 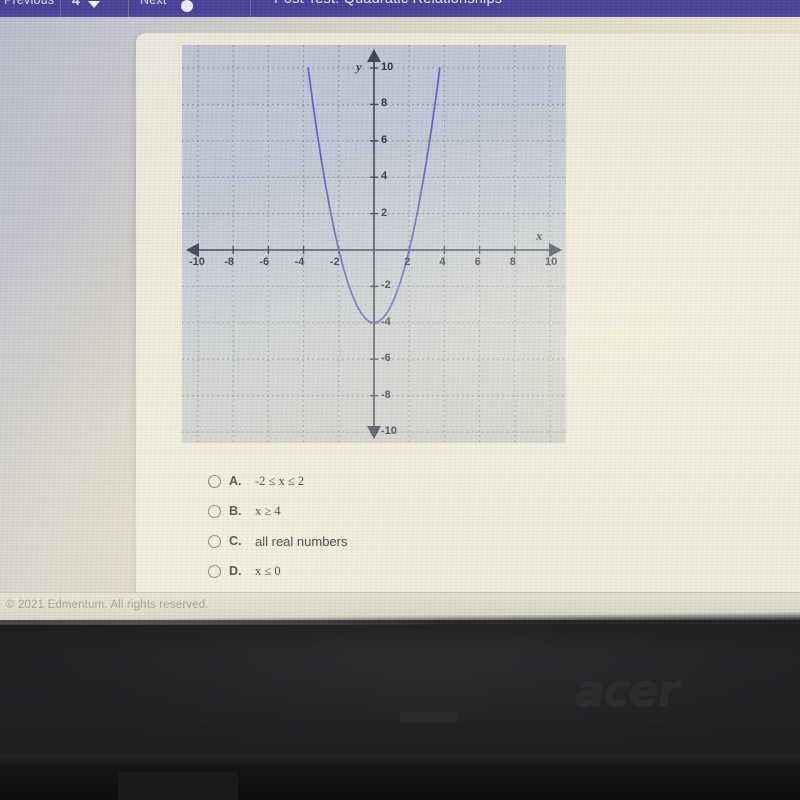 I want to click on option-letter: A., so click(x=235, y=481).